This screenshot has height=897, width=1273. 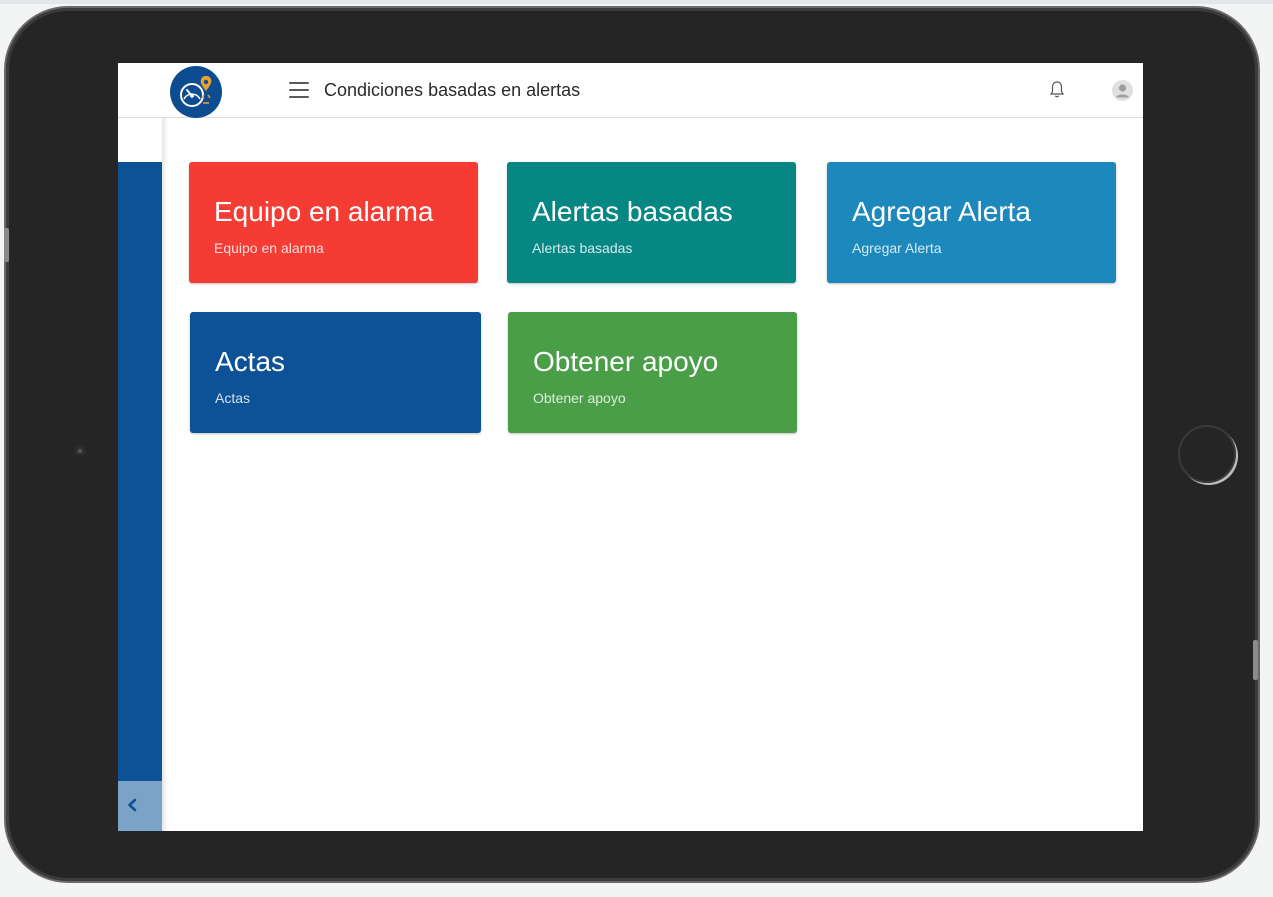 I want to click on home-button, so click(x=1207, y=454).